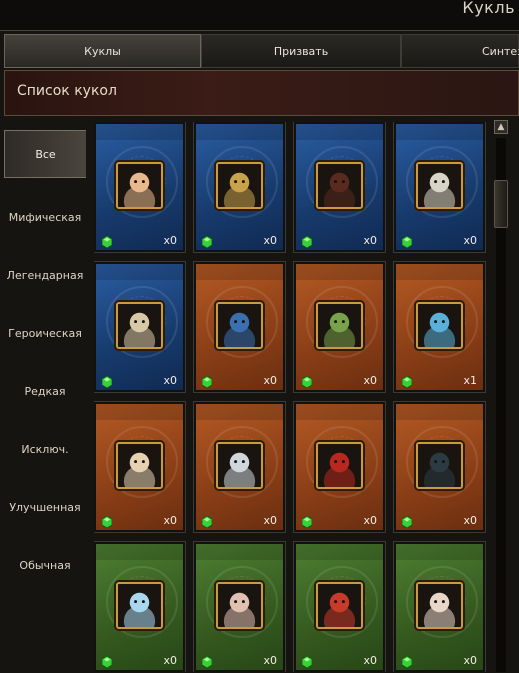  What do you see at coordinates (67, 91) in the screenshot?
I see `doll-list-title: Список кукол` at bounding box center [67, 91].